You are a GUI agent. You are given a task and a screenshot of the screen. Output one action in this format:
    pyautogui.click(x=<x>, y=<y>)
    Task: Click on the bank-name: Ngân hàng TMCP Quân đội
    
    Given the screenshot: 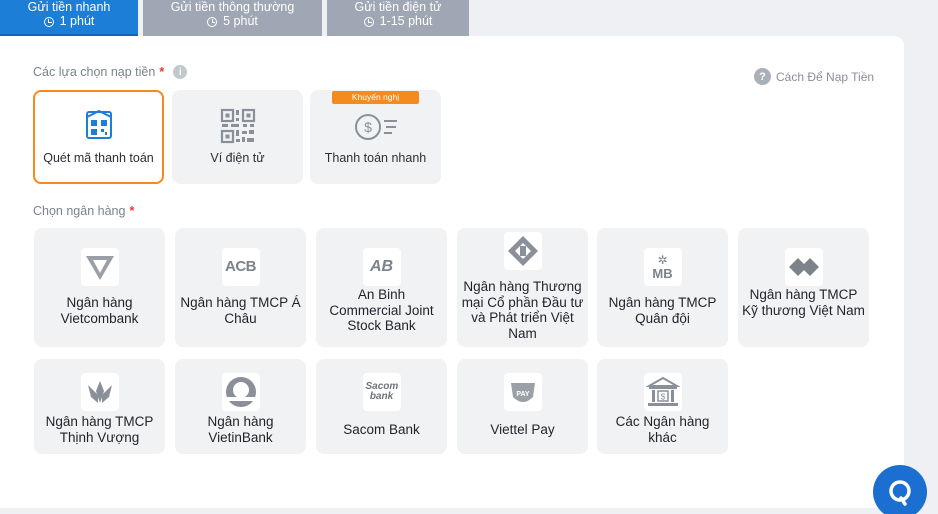 What is the action you would take?
    pyautogui.click(x=662, y=310)
    